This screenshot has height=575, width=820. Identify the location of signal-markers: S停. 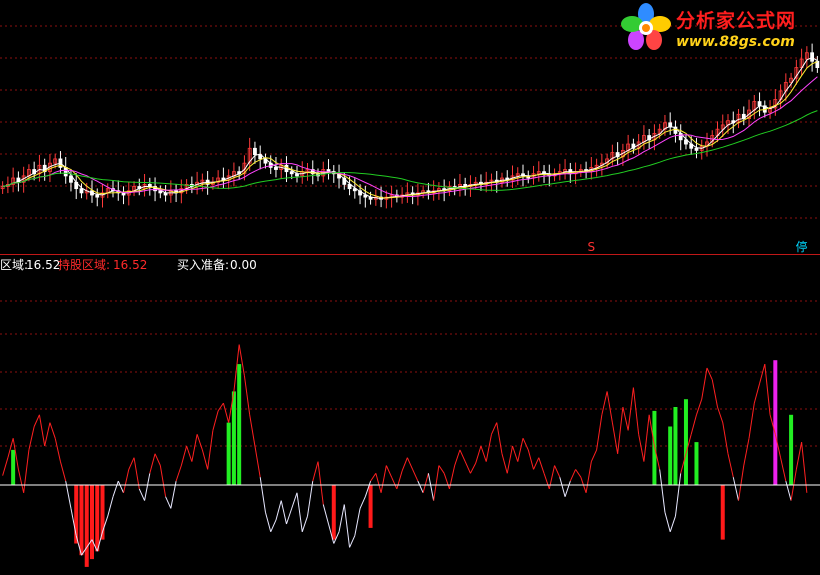
(698, 246).